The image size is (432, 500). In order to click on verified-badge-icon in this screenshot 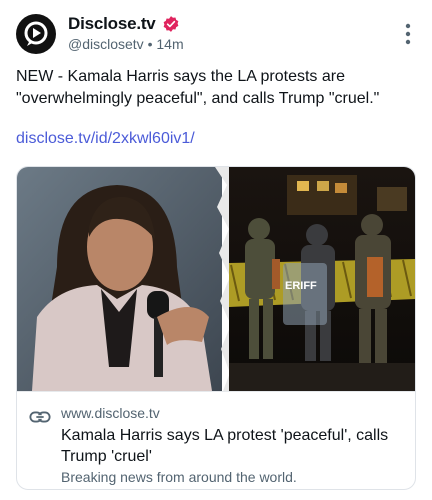, I will do `click(170, 24)`.